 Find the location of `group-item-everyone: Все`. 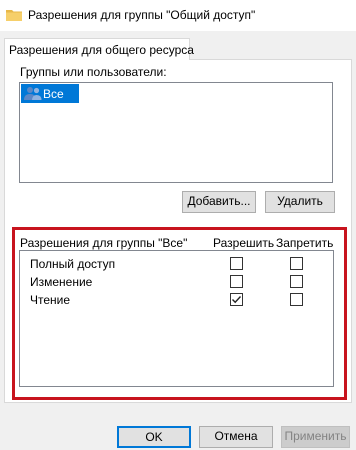

group-item-everyone: Все is located at coordinates (50, 93).